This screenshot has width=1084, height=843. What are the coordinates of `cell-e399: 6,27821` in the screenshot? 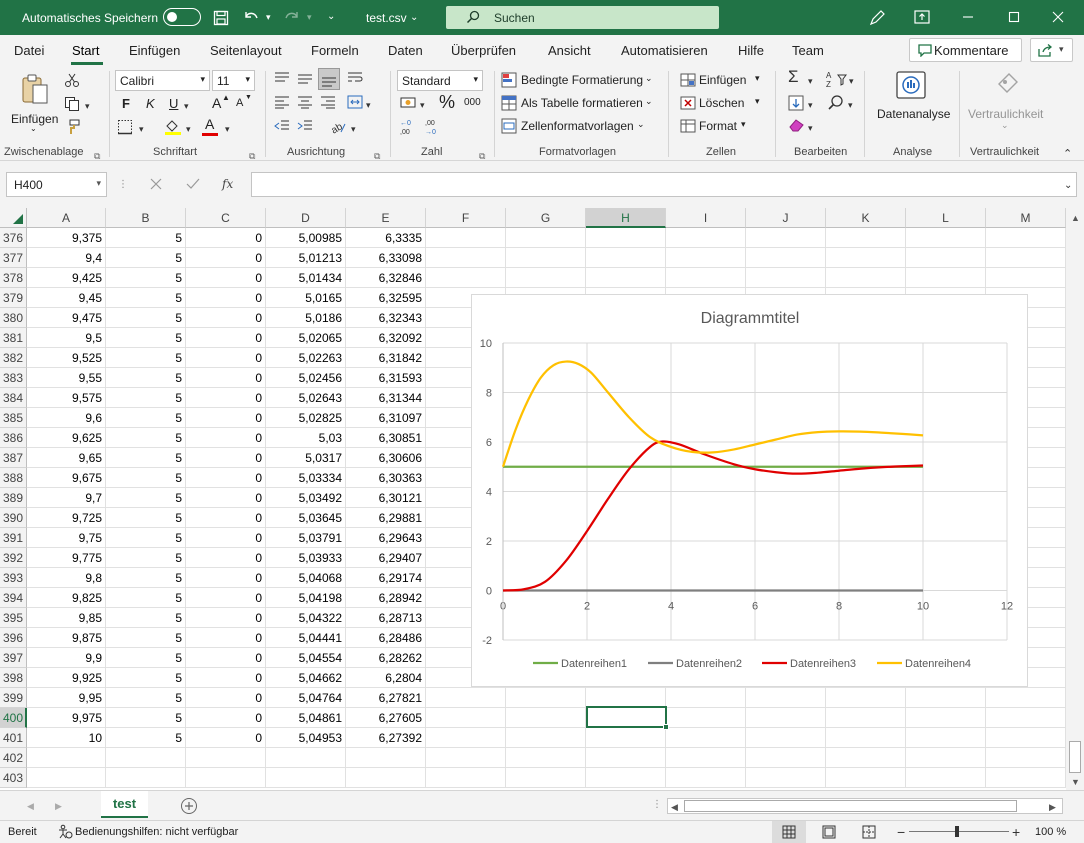 It's located at (386, 698).